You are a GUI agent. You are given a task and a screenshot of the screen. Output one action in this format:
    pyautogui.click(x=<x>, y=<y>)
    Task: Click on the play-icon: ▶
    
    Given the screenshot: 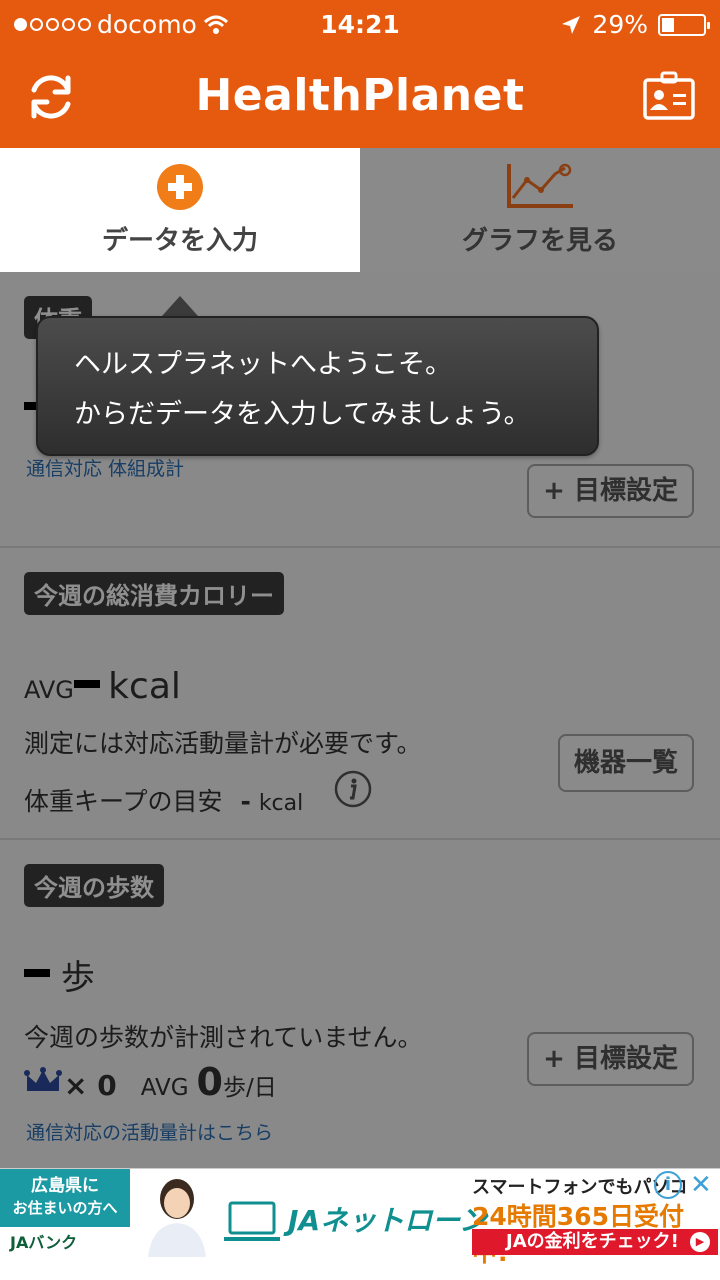 What is the action you would take?
    pyautogui.click(x=700, y=1242)
    